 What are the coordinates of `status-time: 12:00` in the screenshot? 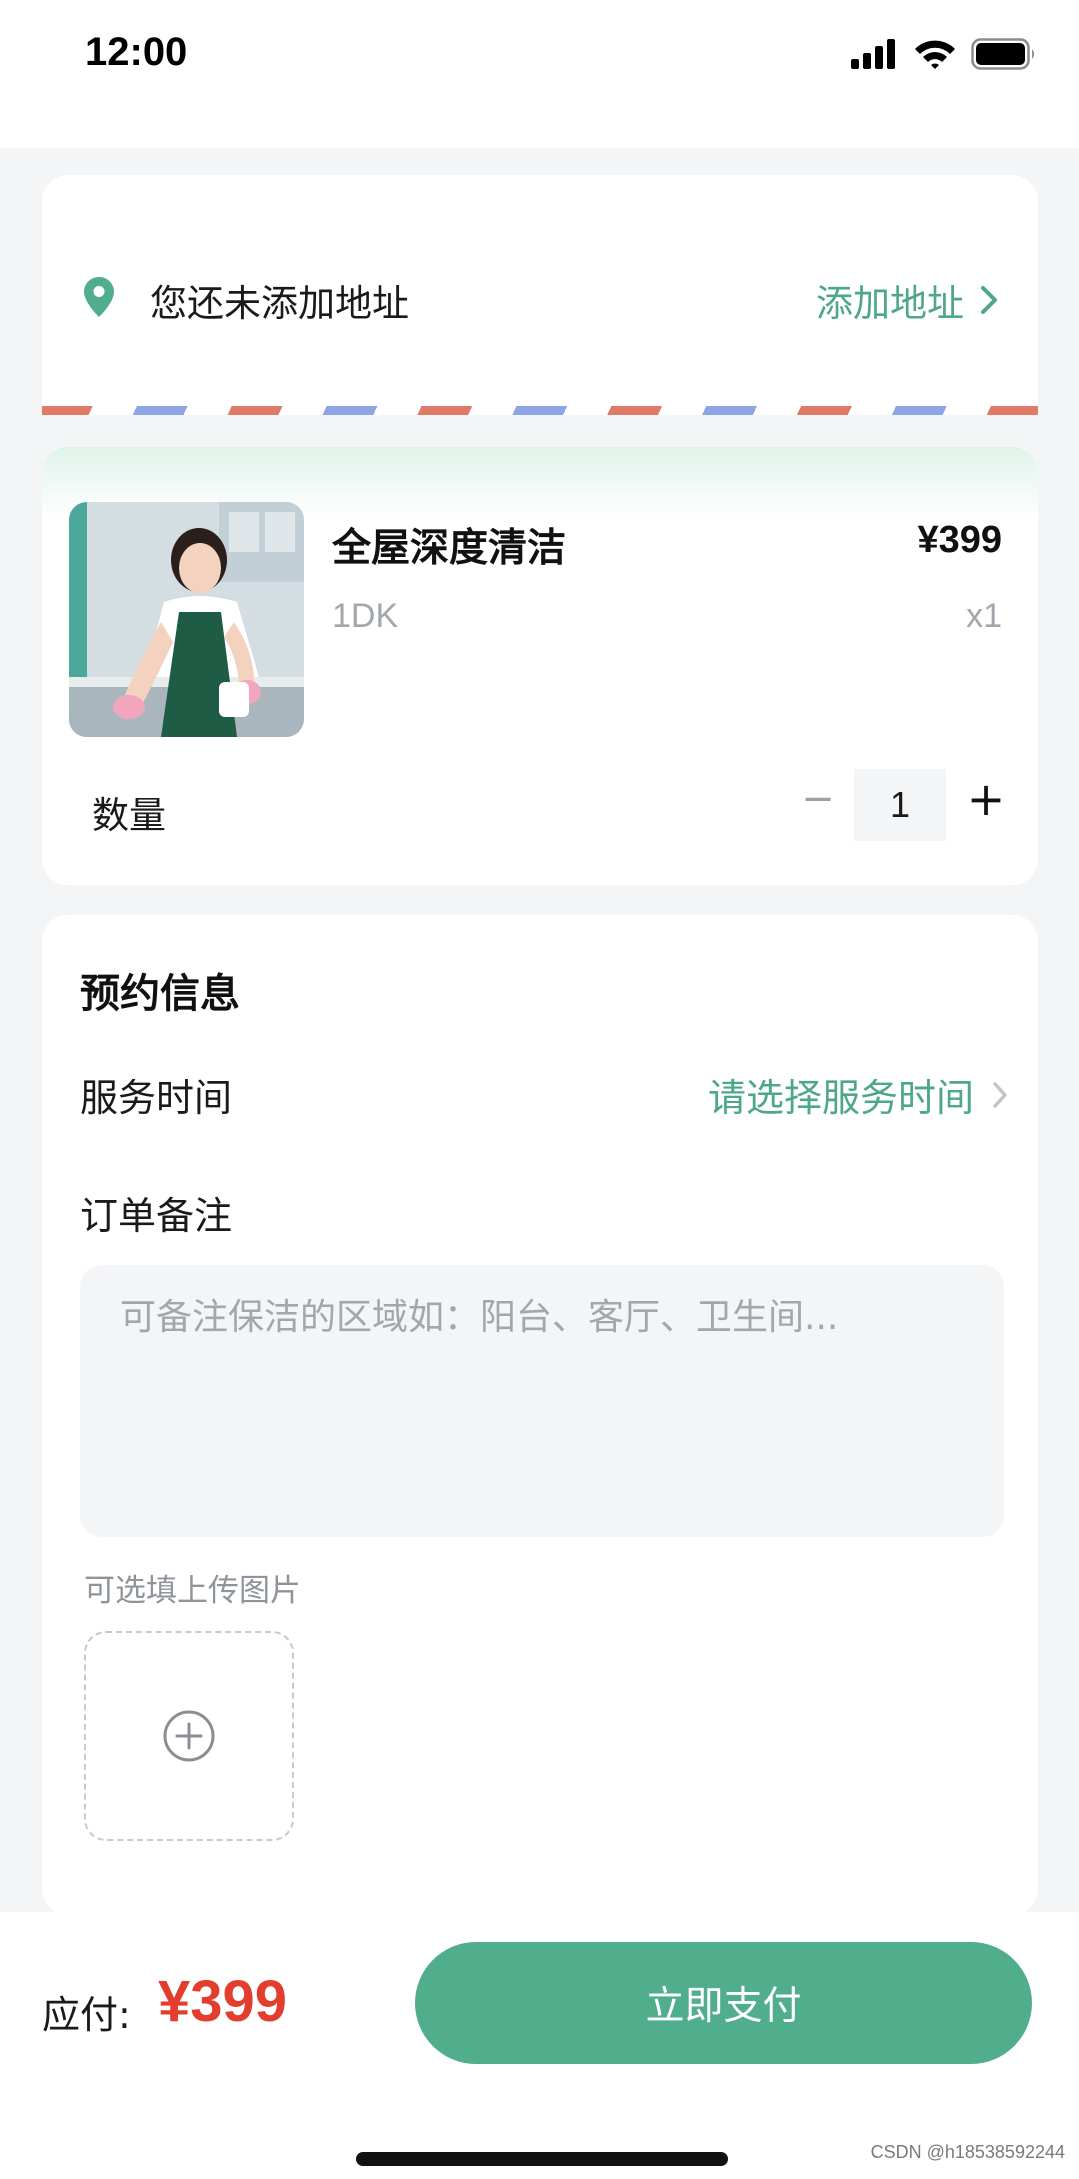 It's located at (136, 52).